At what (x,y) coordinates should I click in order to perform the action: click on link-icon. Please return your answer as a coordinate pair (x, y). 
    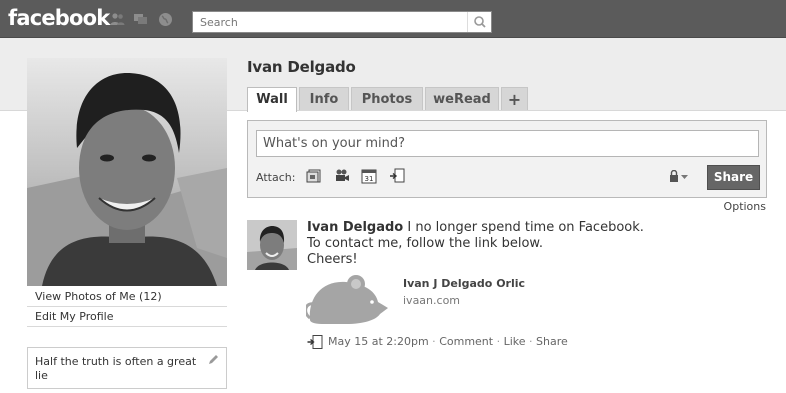
    Looking at the image, I should click on (397, 176).